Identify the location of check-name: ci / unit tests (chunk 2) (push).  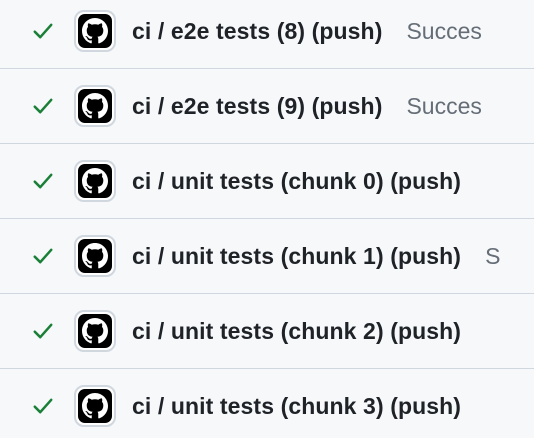
(296, 331).